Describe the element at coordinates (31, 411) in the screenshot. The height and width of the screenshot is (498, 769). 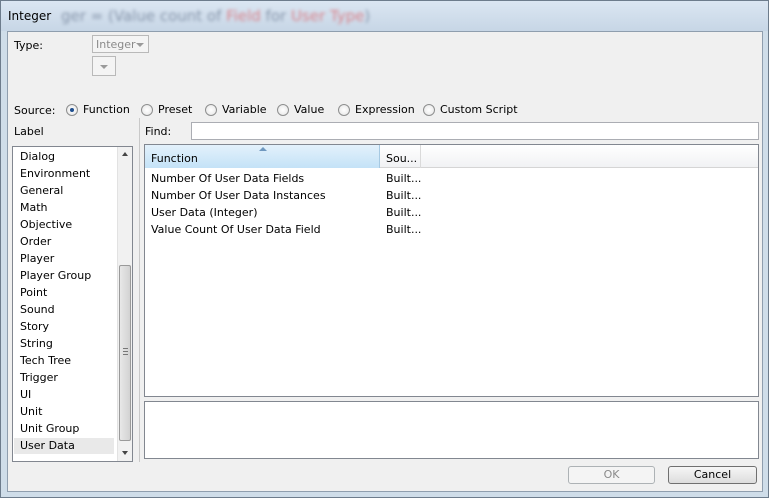
I see `list-item: Unit` at that location.